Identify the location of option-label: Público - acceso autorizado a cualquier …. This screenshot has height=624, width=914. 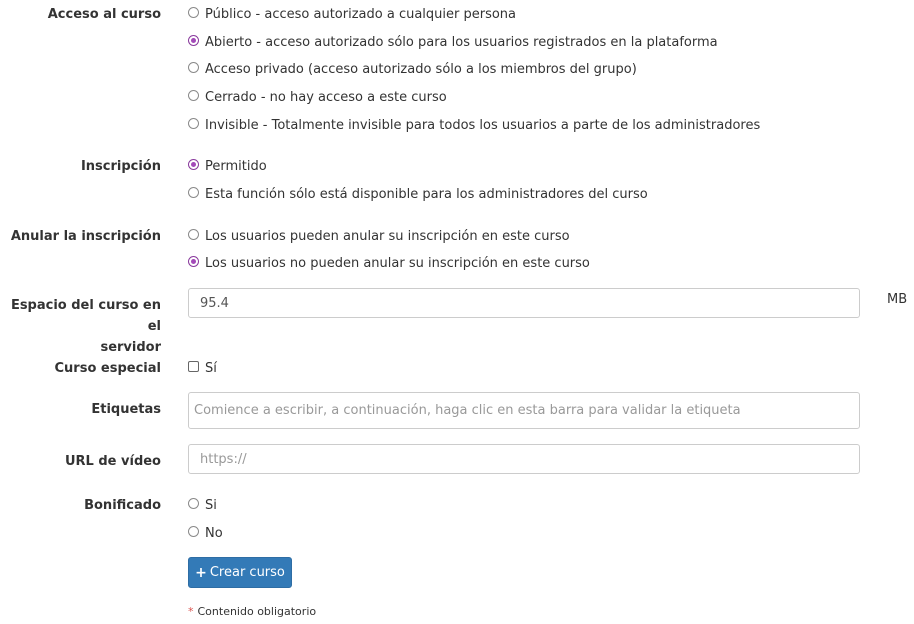
(361, 14).